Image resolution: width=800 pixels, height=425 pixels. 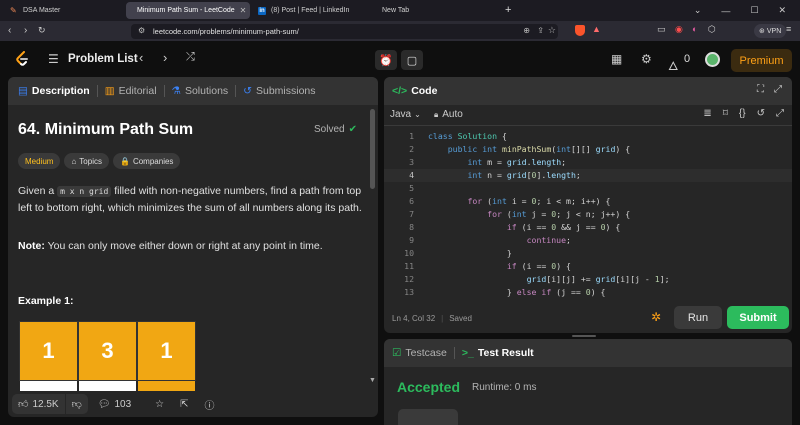 What do you see at coordinates (754, 10) in the screenshot?
I see `maximize-icon: ☐` at bounding box center [754, 10].